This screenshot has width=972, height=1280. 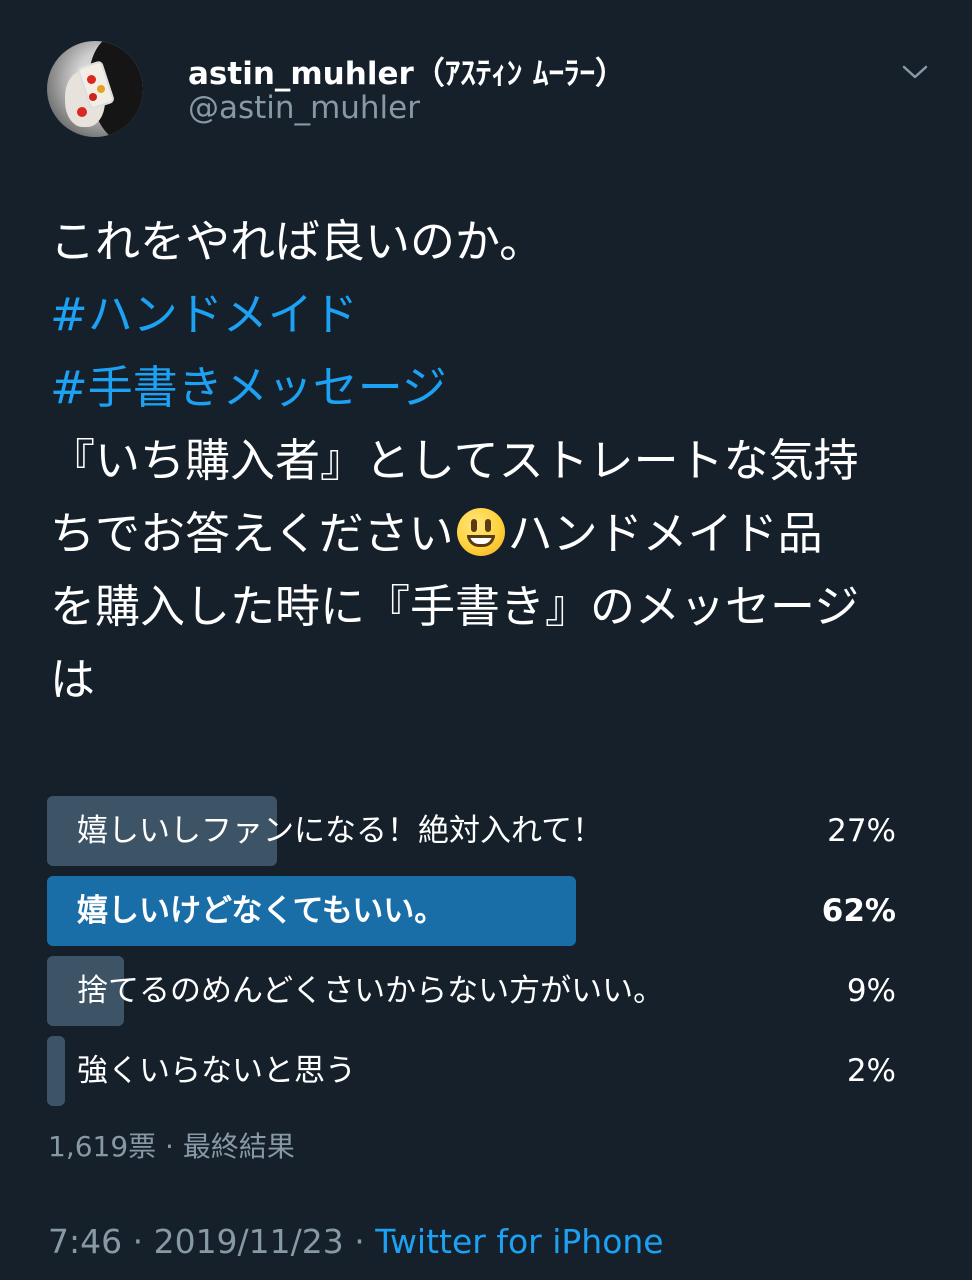 I want to click on poll-option-label: 嬉しいけどなくてもいい。, so click(x=261, y=911).